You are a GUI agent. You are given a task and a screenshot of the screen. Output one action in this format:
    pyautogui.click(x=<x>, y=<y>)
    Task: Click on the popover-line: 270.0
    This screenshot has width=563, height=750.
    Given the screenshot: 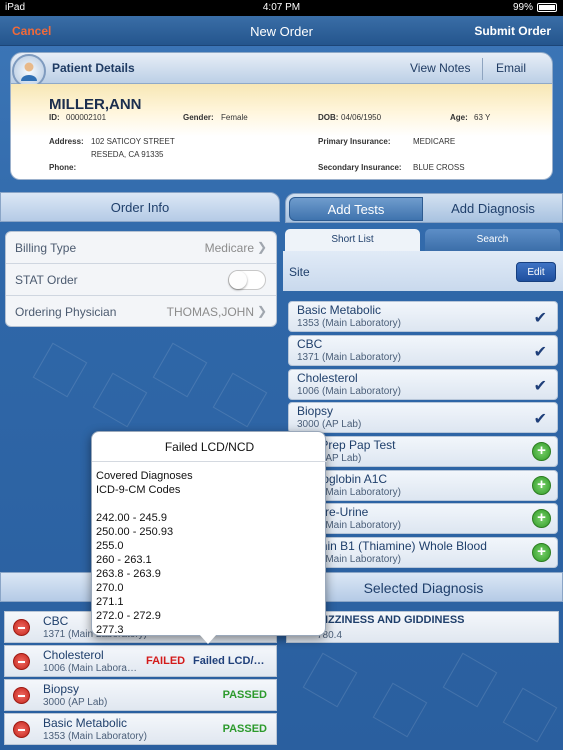 What is the action you would take?
    pyautogui.click(x=110, y=588)
    